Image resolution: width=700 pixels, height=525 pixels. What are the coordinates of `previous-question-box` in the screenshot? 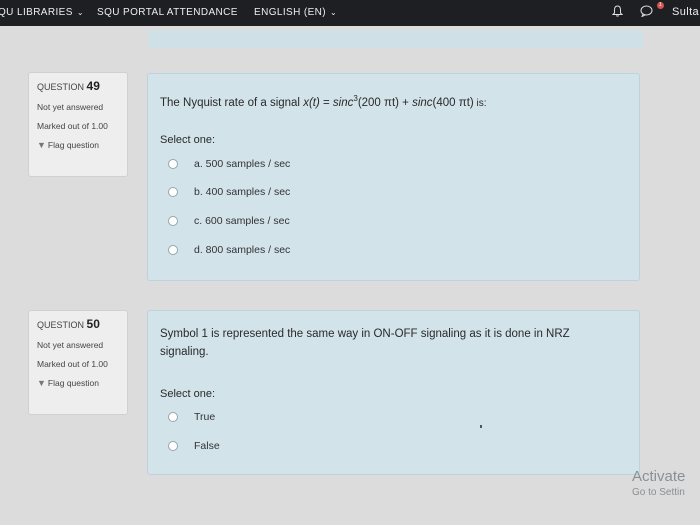 It's located at (395, 39).